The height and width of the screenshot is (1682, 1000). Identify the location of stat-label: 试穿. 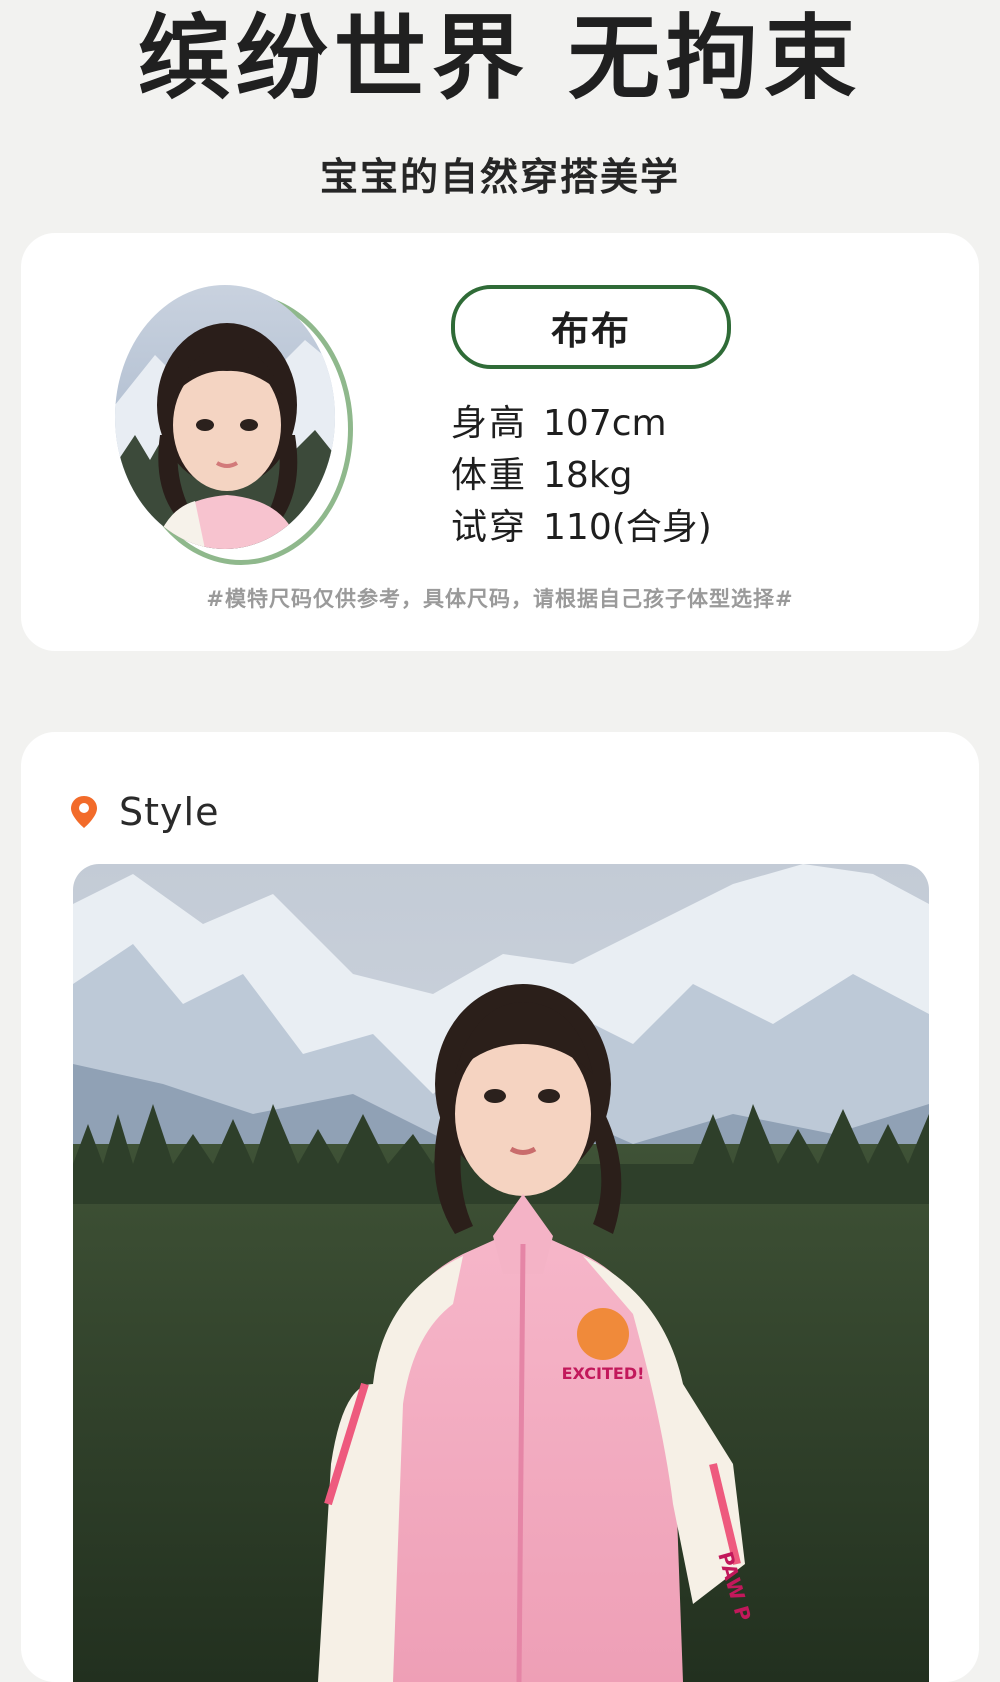
(489, 527).